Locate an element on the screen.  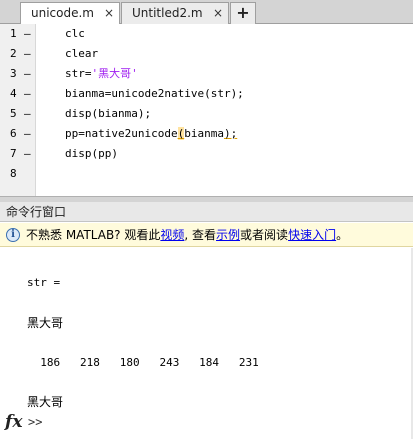
output-line: str = is located at coordinates (44, 282).